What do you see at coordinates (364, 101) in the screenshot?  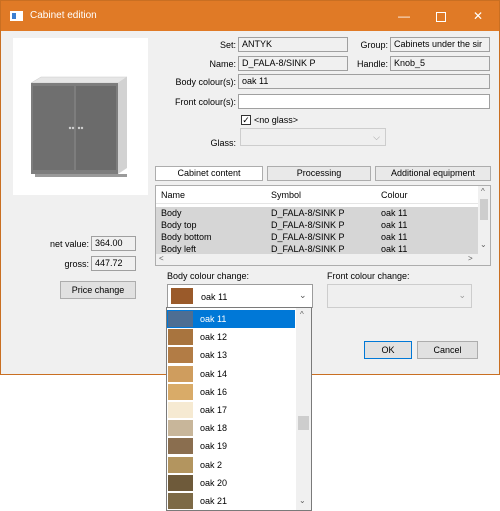 I see `front-colour-field` at bounding box center [364, 101].